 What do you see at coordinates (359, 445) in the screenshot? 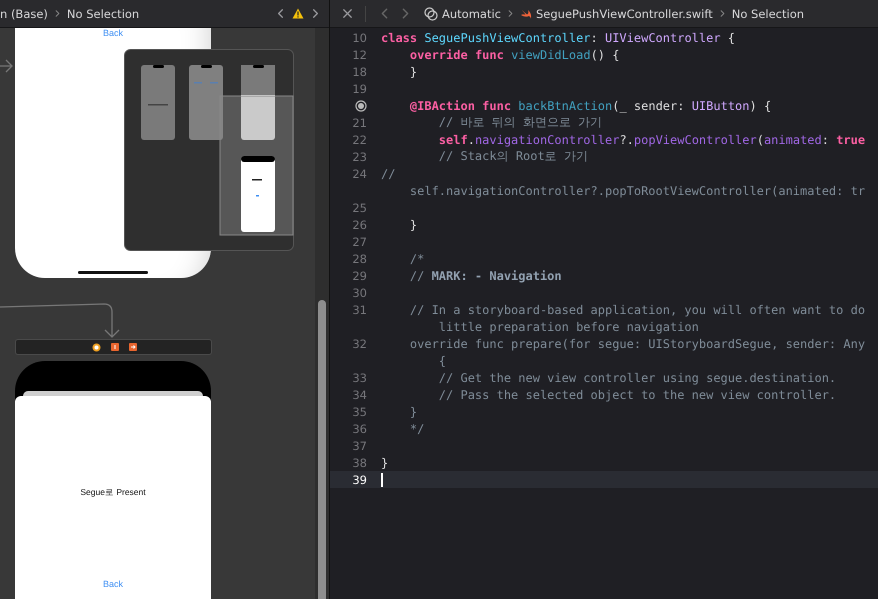
I see `line-number: 37` at bounding box center [359, 445].